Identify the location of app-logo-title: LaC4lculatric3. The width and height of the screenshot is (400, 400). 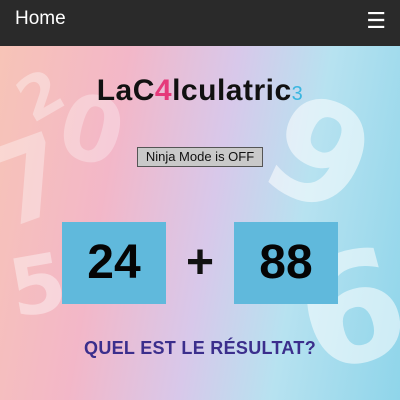
(200, 91).